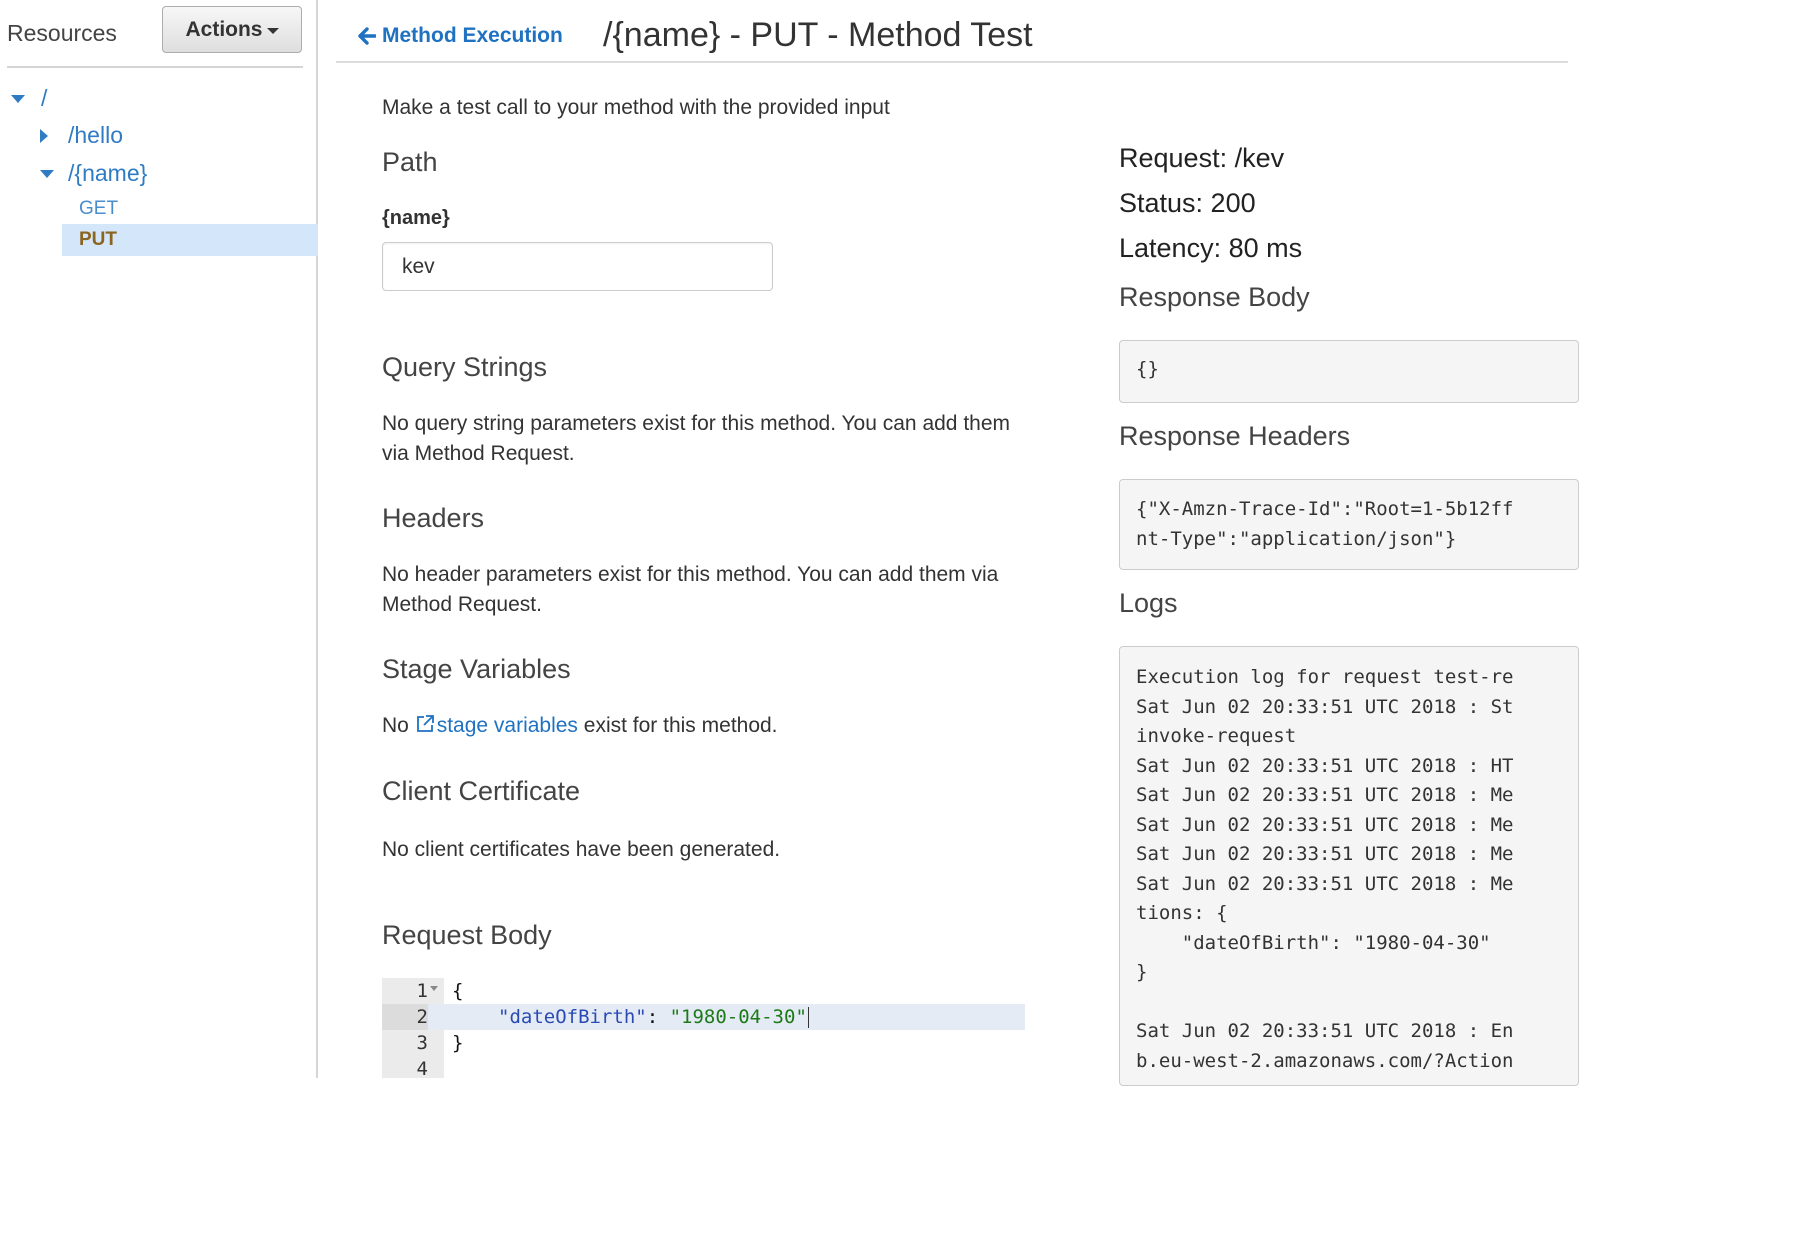  What do you see at coordinates (44, 98) in the screenshot?
I see `tree-node-label: /` at bounding box center [44, 98].